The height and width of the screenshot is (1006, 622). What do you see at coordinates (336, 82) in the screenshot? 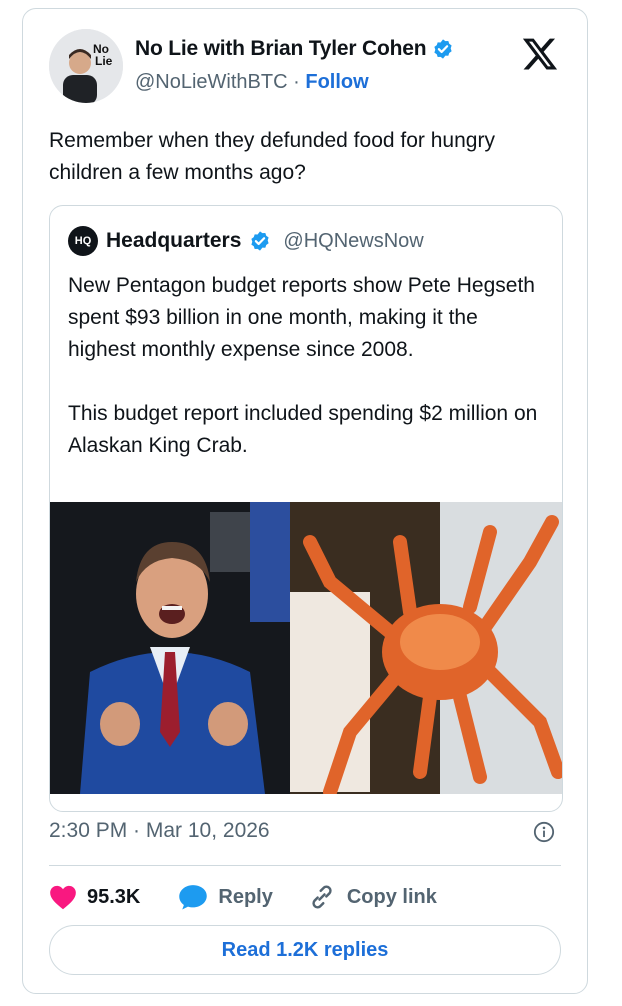
I see `follow-button: Follow` at bounding box center [336, 82].